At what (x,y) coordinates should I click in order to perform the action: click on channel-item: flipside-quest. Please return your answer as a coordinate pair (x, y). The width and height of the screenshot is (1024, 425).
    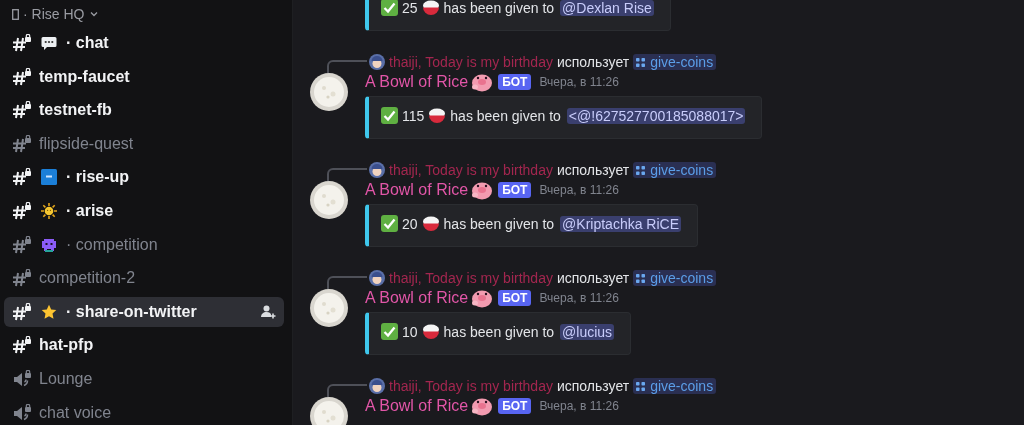
    Looking at the image, I should click on (144, 143).